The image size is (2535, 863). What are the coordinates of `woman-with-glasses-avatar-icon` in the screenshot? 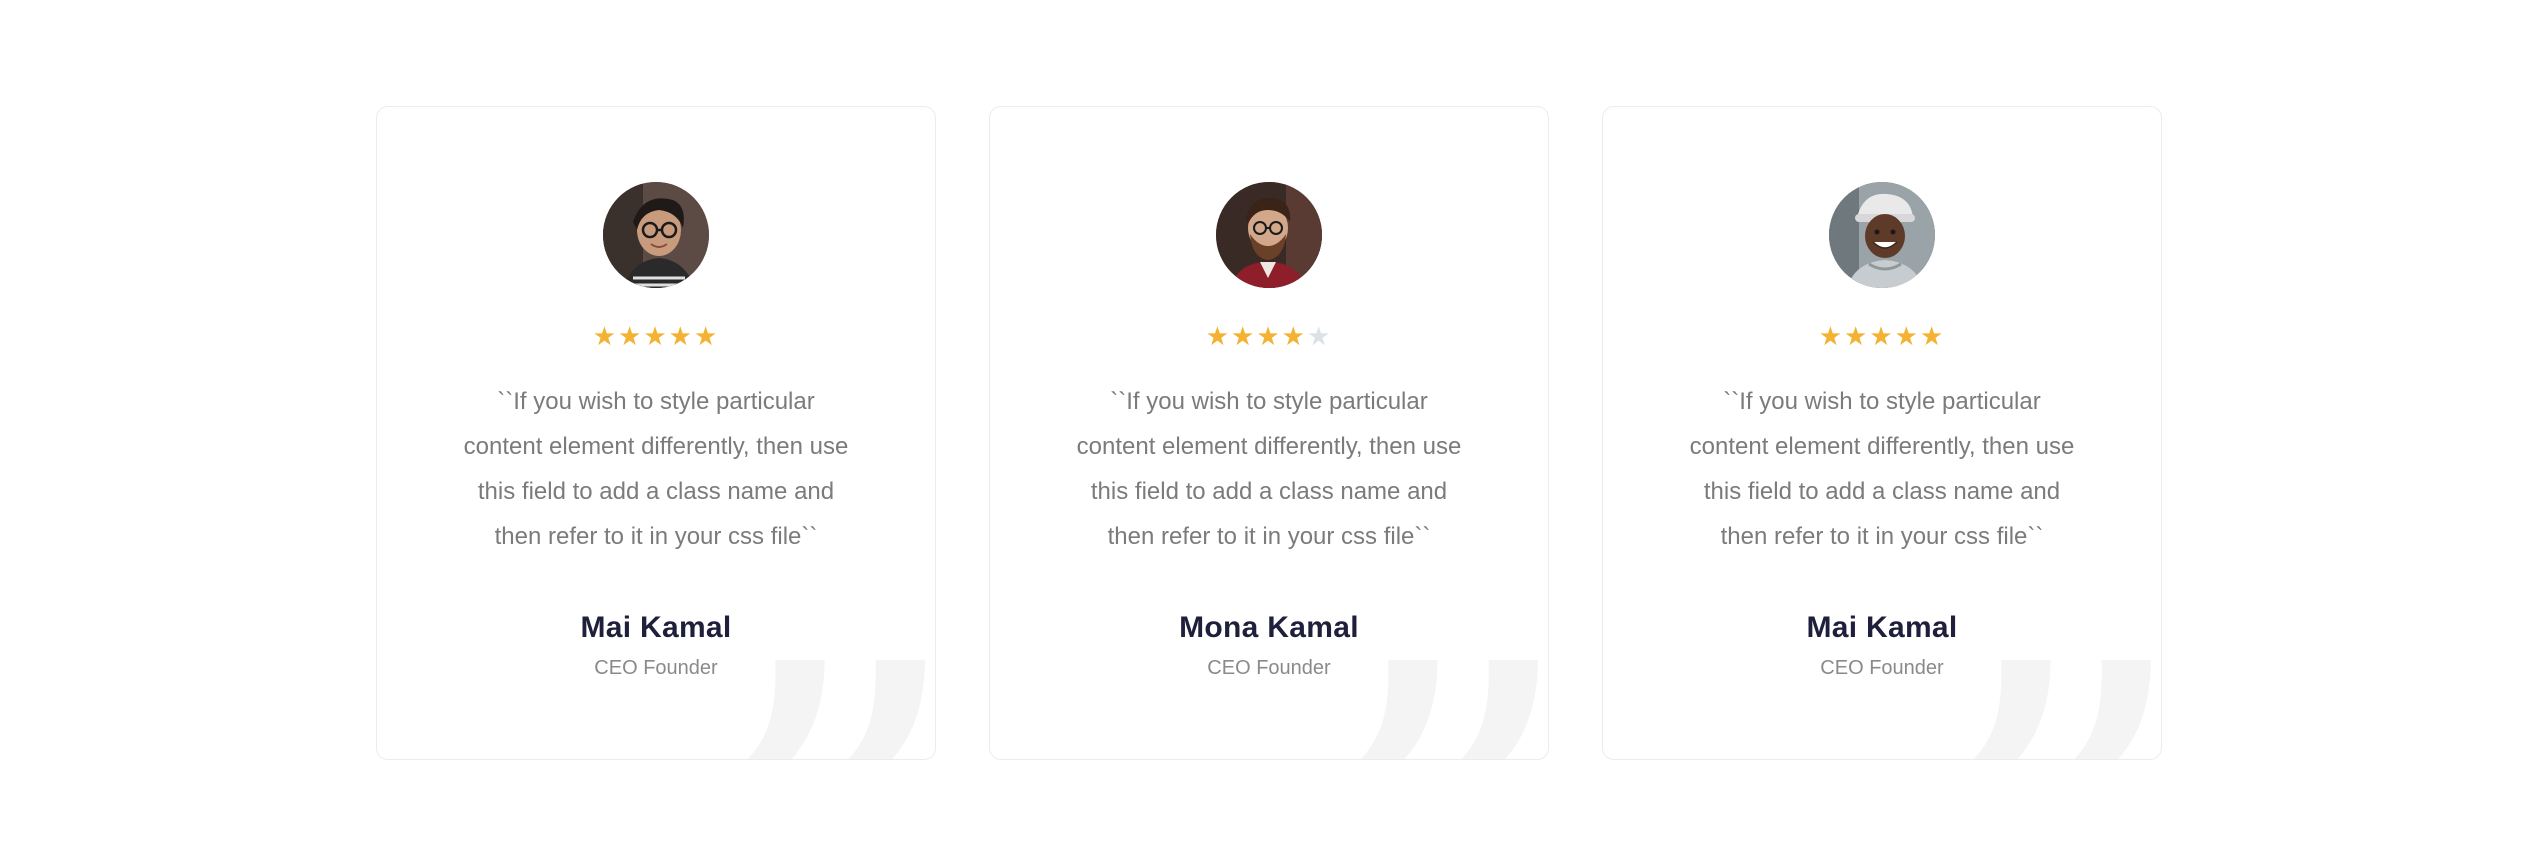 It's located at (656, 235).